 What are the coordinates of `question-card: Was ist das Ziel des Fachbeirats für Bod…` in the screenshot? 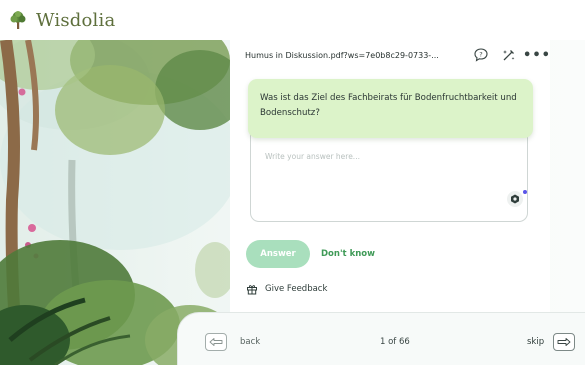 It's located at (390, 108).